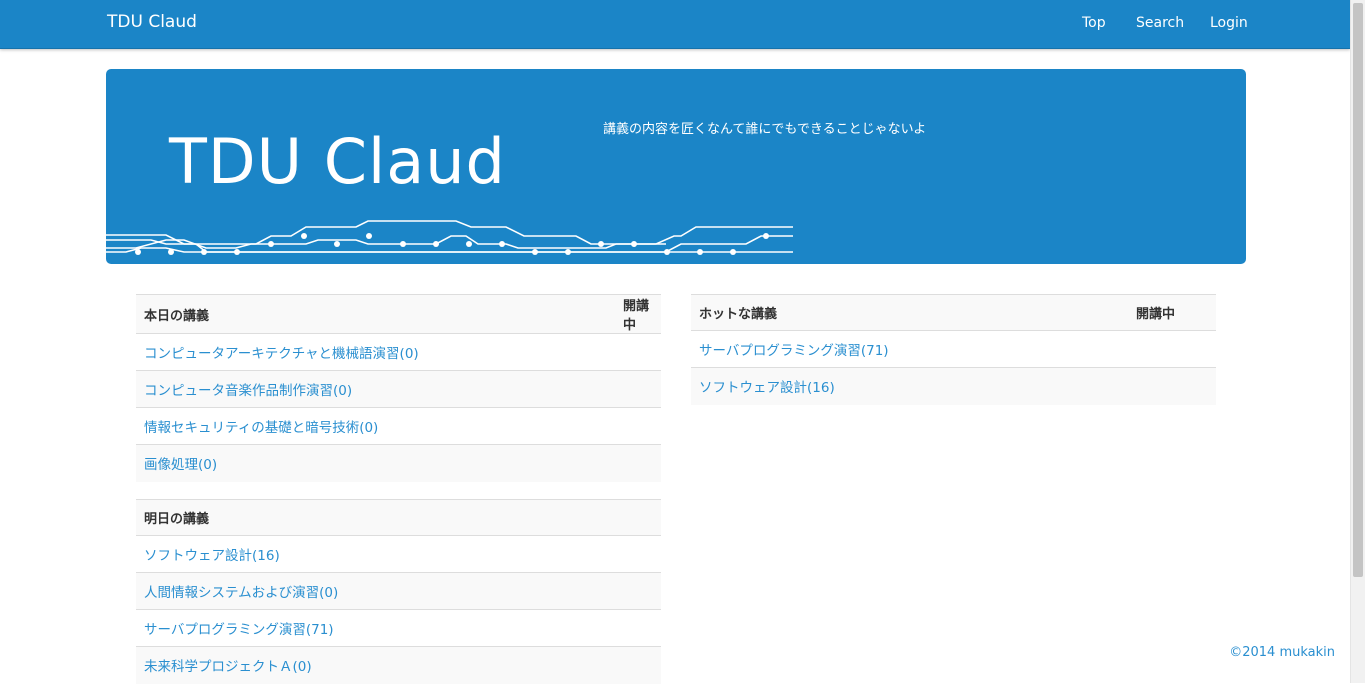 The width and height of the screenshot is (1365, 684). I want to click on table-row: 人間情報システムおよび演習(0), so click(398, 591).